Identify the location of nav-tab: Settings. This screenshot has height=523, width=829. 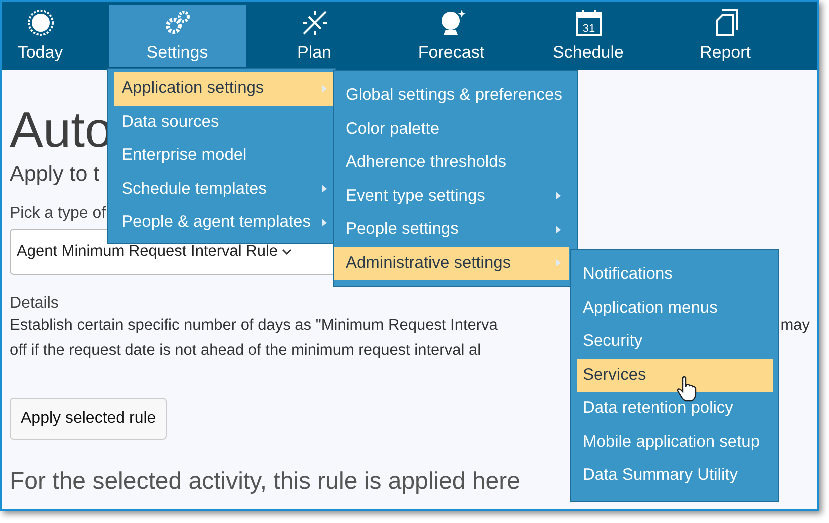
(177, 36).